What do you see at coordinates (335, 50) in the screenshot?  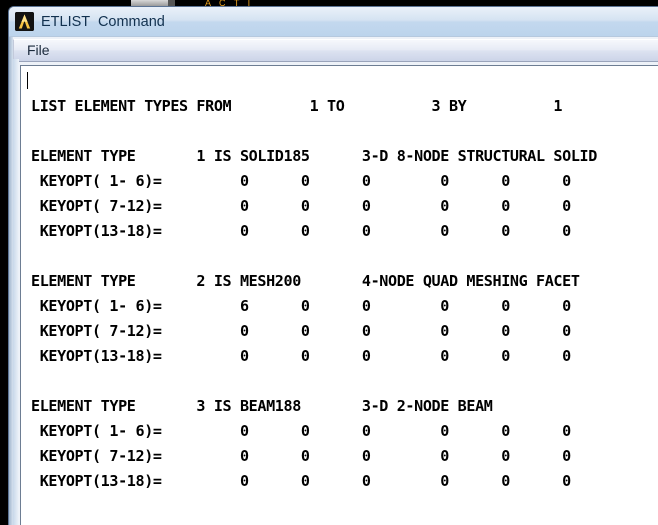 I see `menu-bar: File` at bounding box center [335, 50].